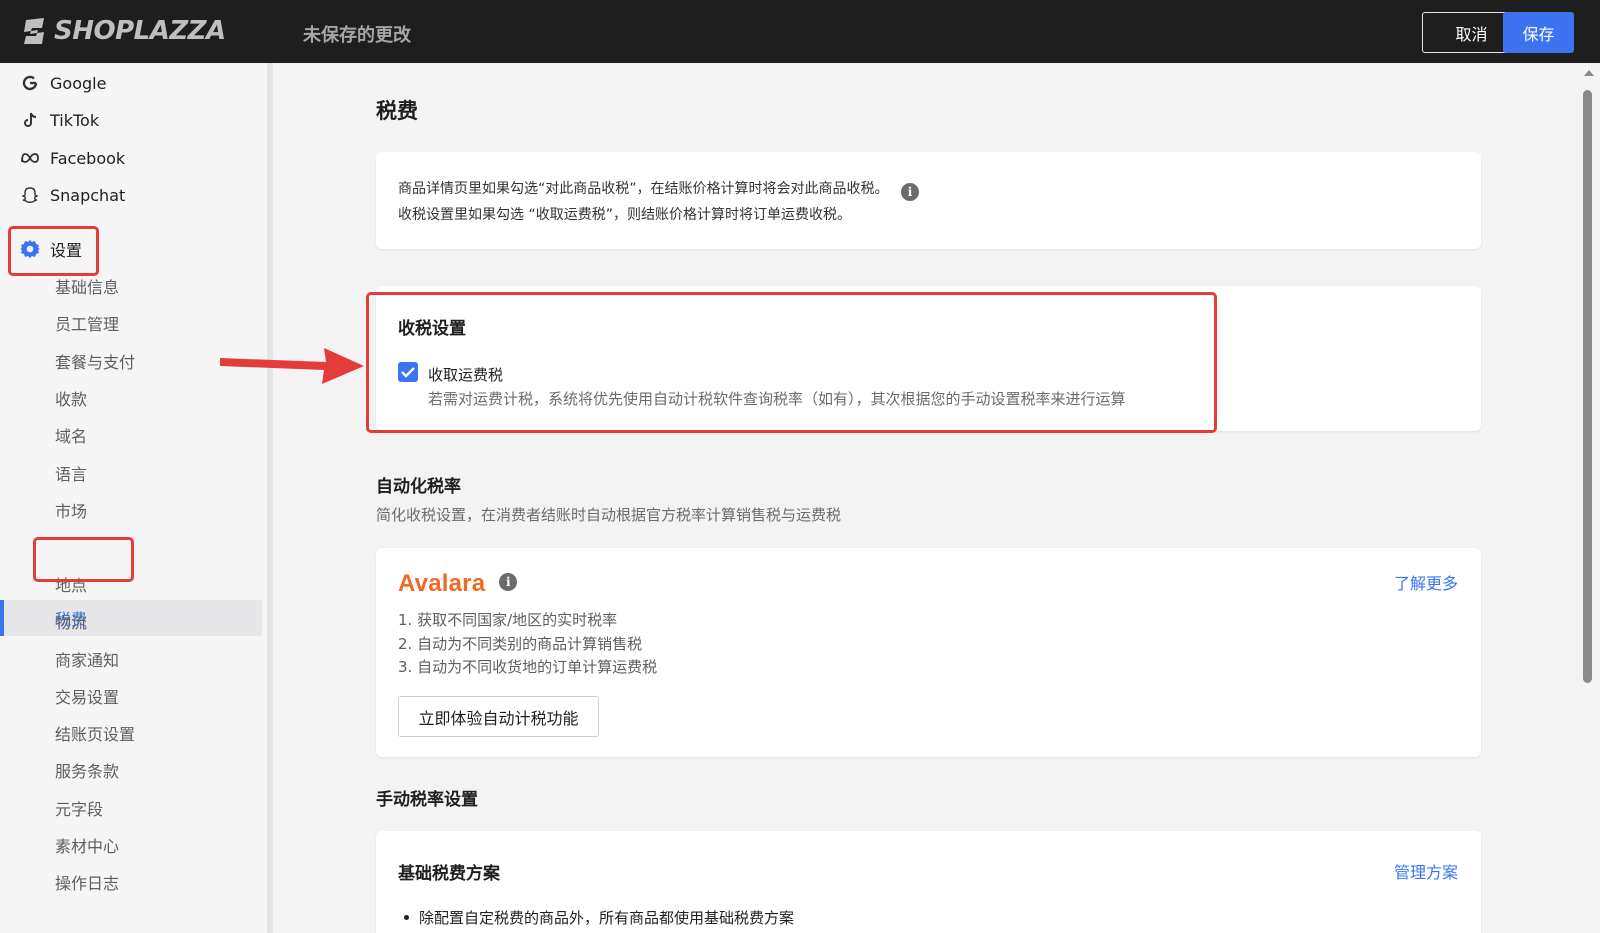  Describe the element at coordinates (30, 120) in the screenshot. I see `tiktok-icon` at that location.